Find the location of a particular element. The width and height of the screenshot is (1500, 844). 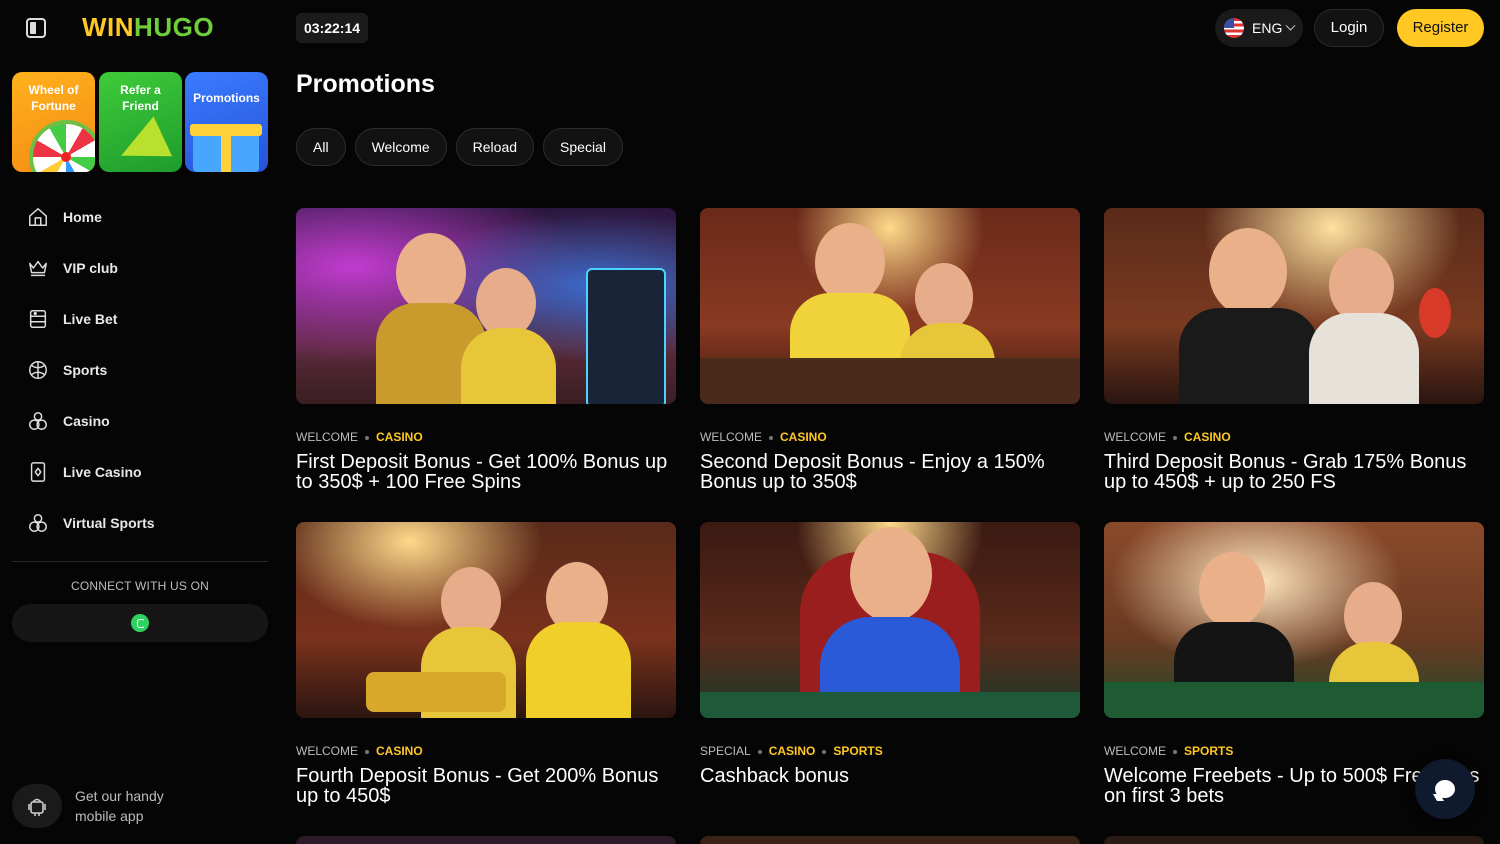

tile-wheel-of-fortune: Wheel of Fortune is located at coordinates (53, 122).